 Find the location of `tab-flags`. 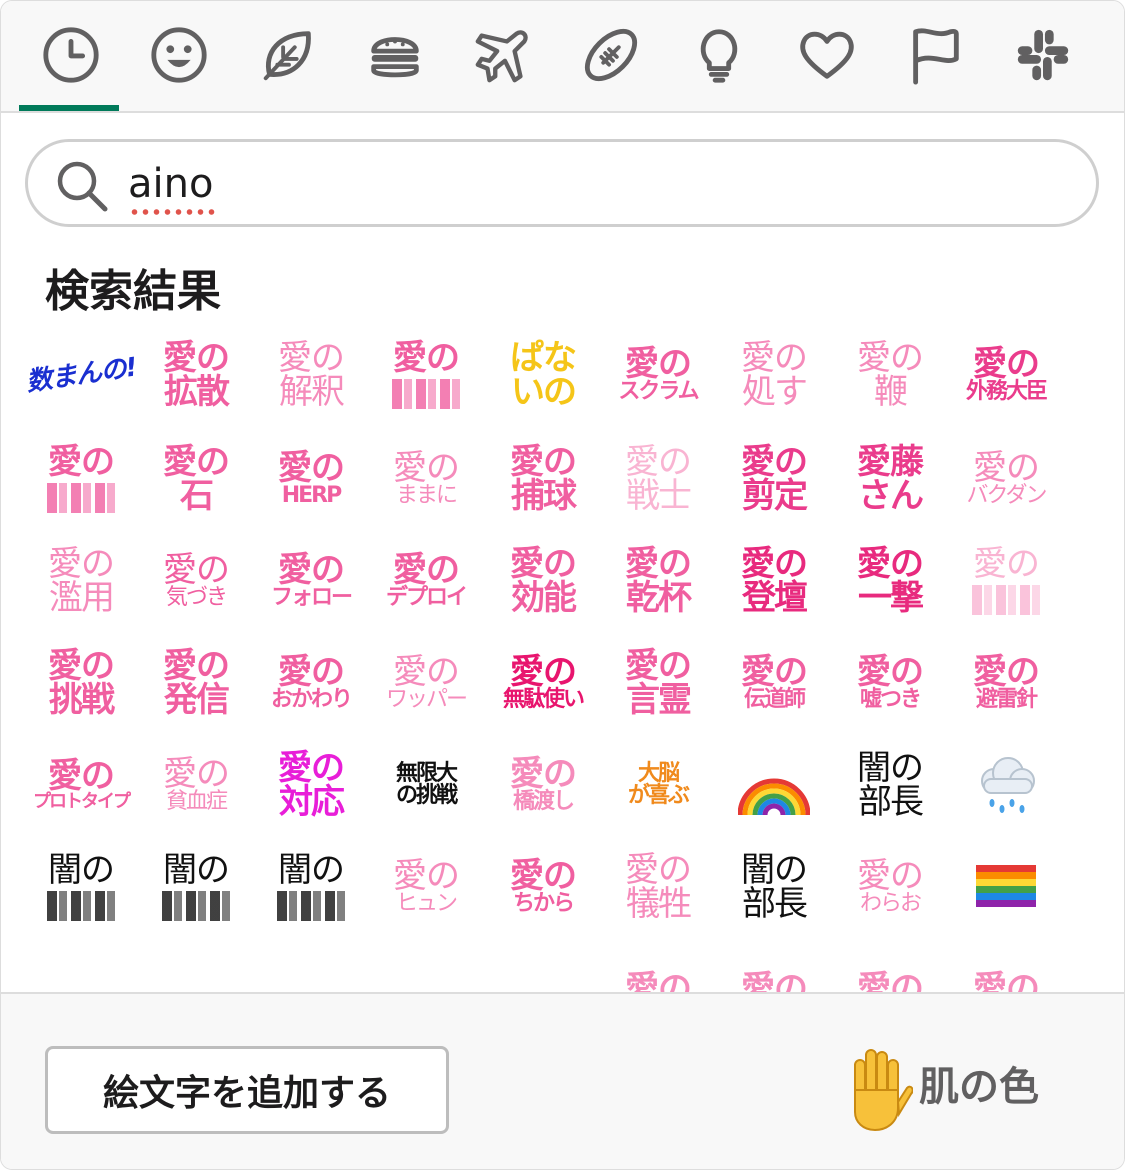

tab-flags is located at coordinates (935, 55).